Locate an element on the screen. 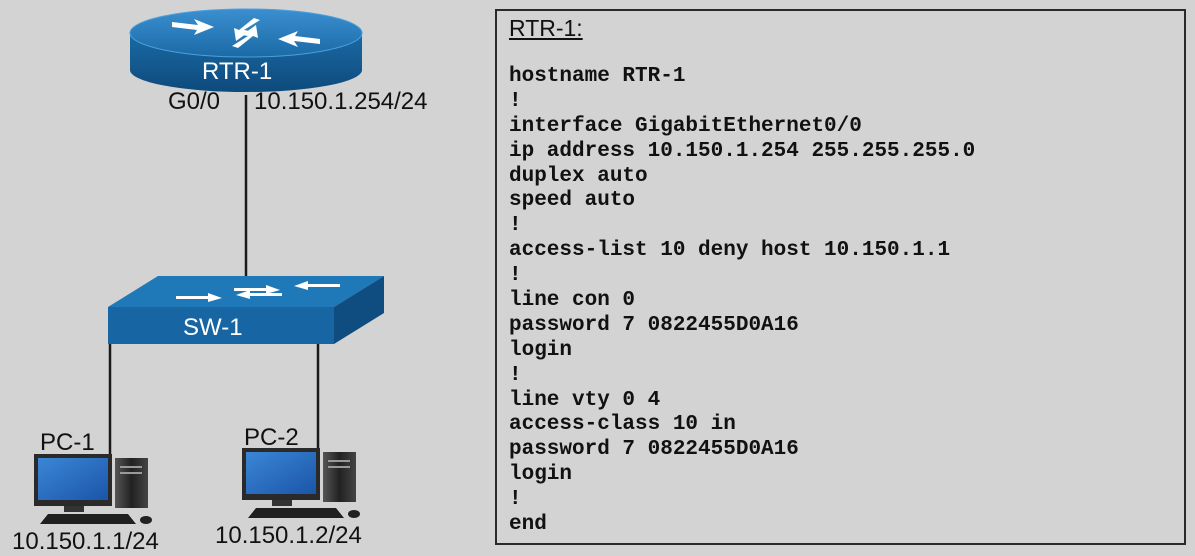 This screenshot has height=556, width=1195. config-line: interface GigabitEthernet0/0 is located at coordinates (685, 126).